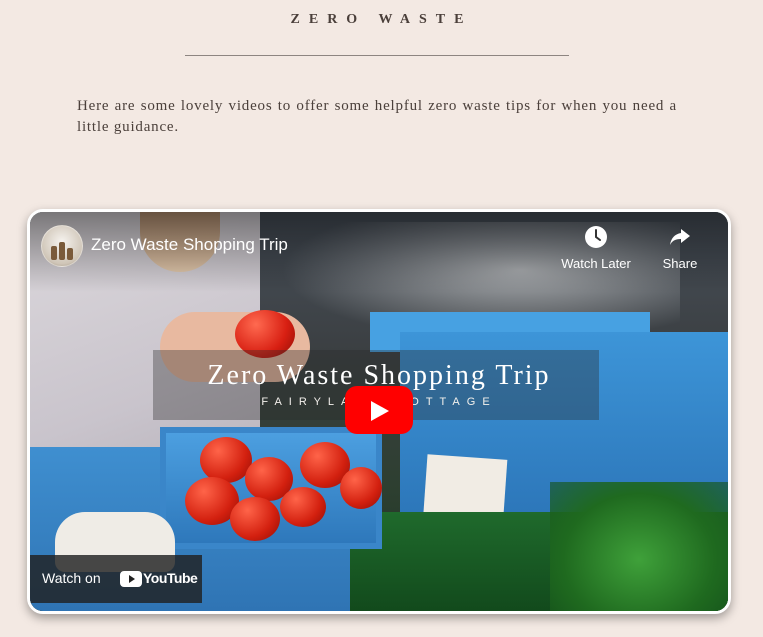  What do you see at coordinates (596, 237) in the screenshot?
I see `clock-icon` at bounding box center [596, 237].